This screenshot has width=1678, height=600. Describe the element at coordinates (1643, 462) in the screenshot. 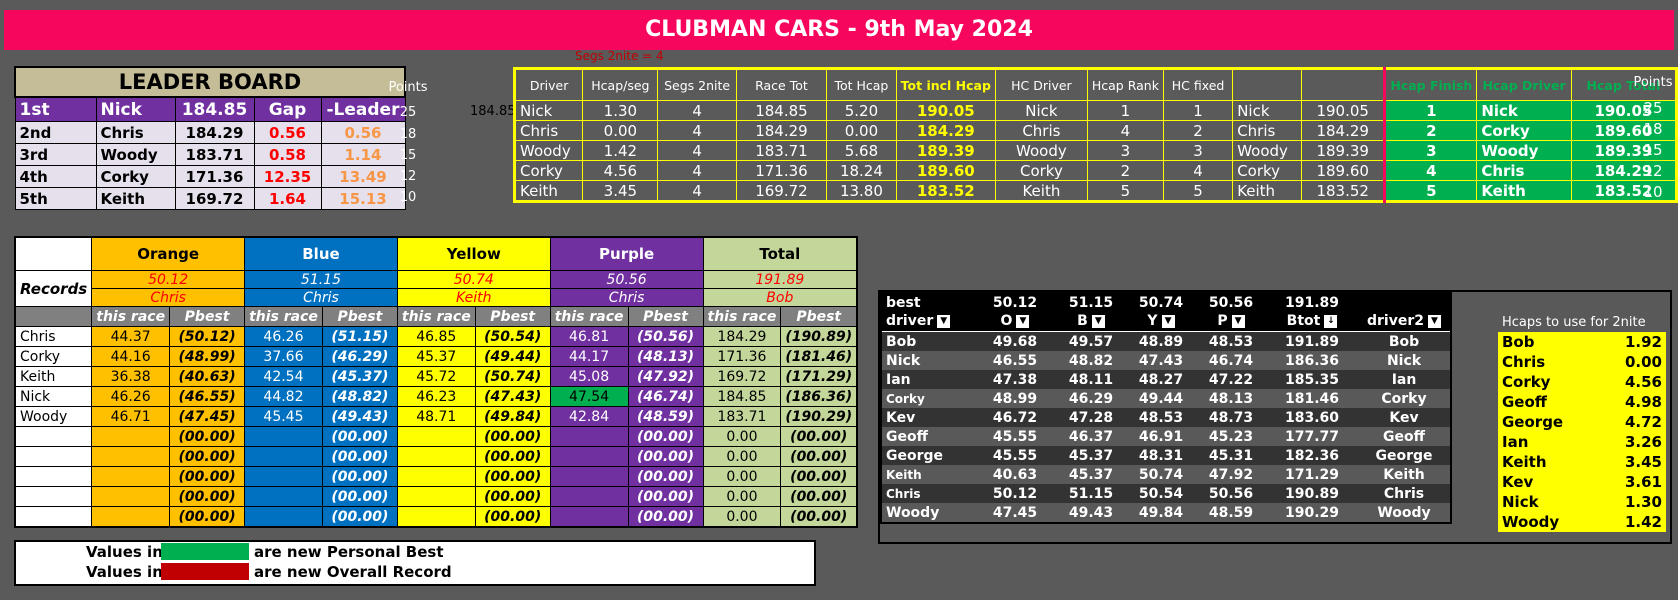

I see `hcap-value: 3.45` at that location.